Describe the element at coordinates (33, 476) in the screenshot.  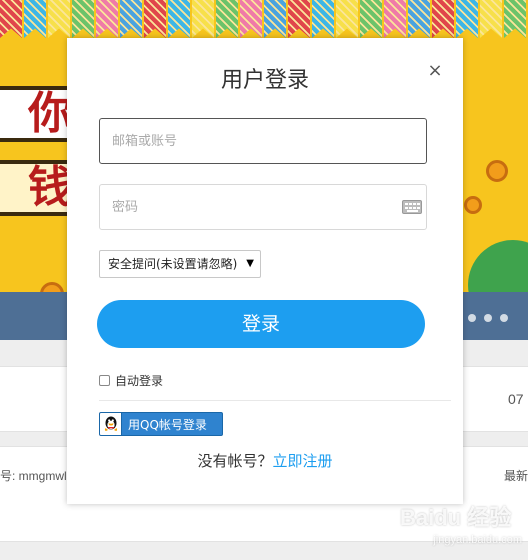
I see `row-left-text: 号: mmgmwl` at that location.